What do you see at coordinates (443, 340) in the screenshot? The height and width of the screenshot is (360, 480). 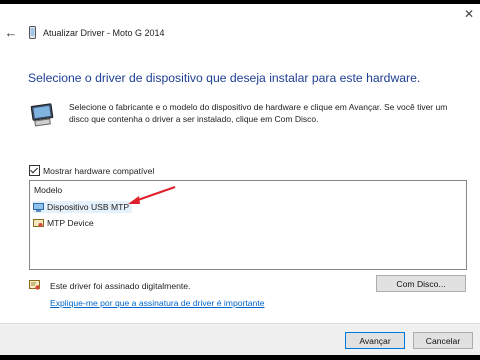 I see `cancel-button: Cancelar` at bounding box center [443, 340].